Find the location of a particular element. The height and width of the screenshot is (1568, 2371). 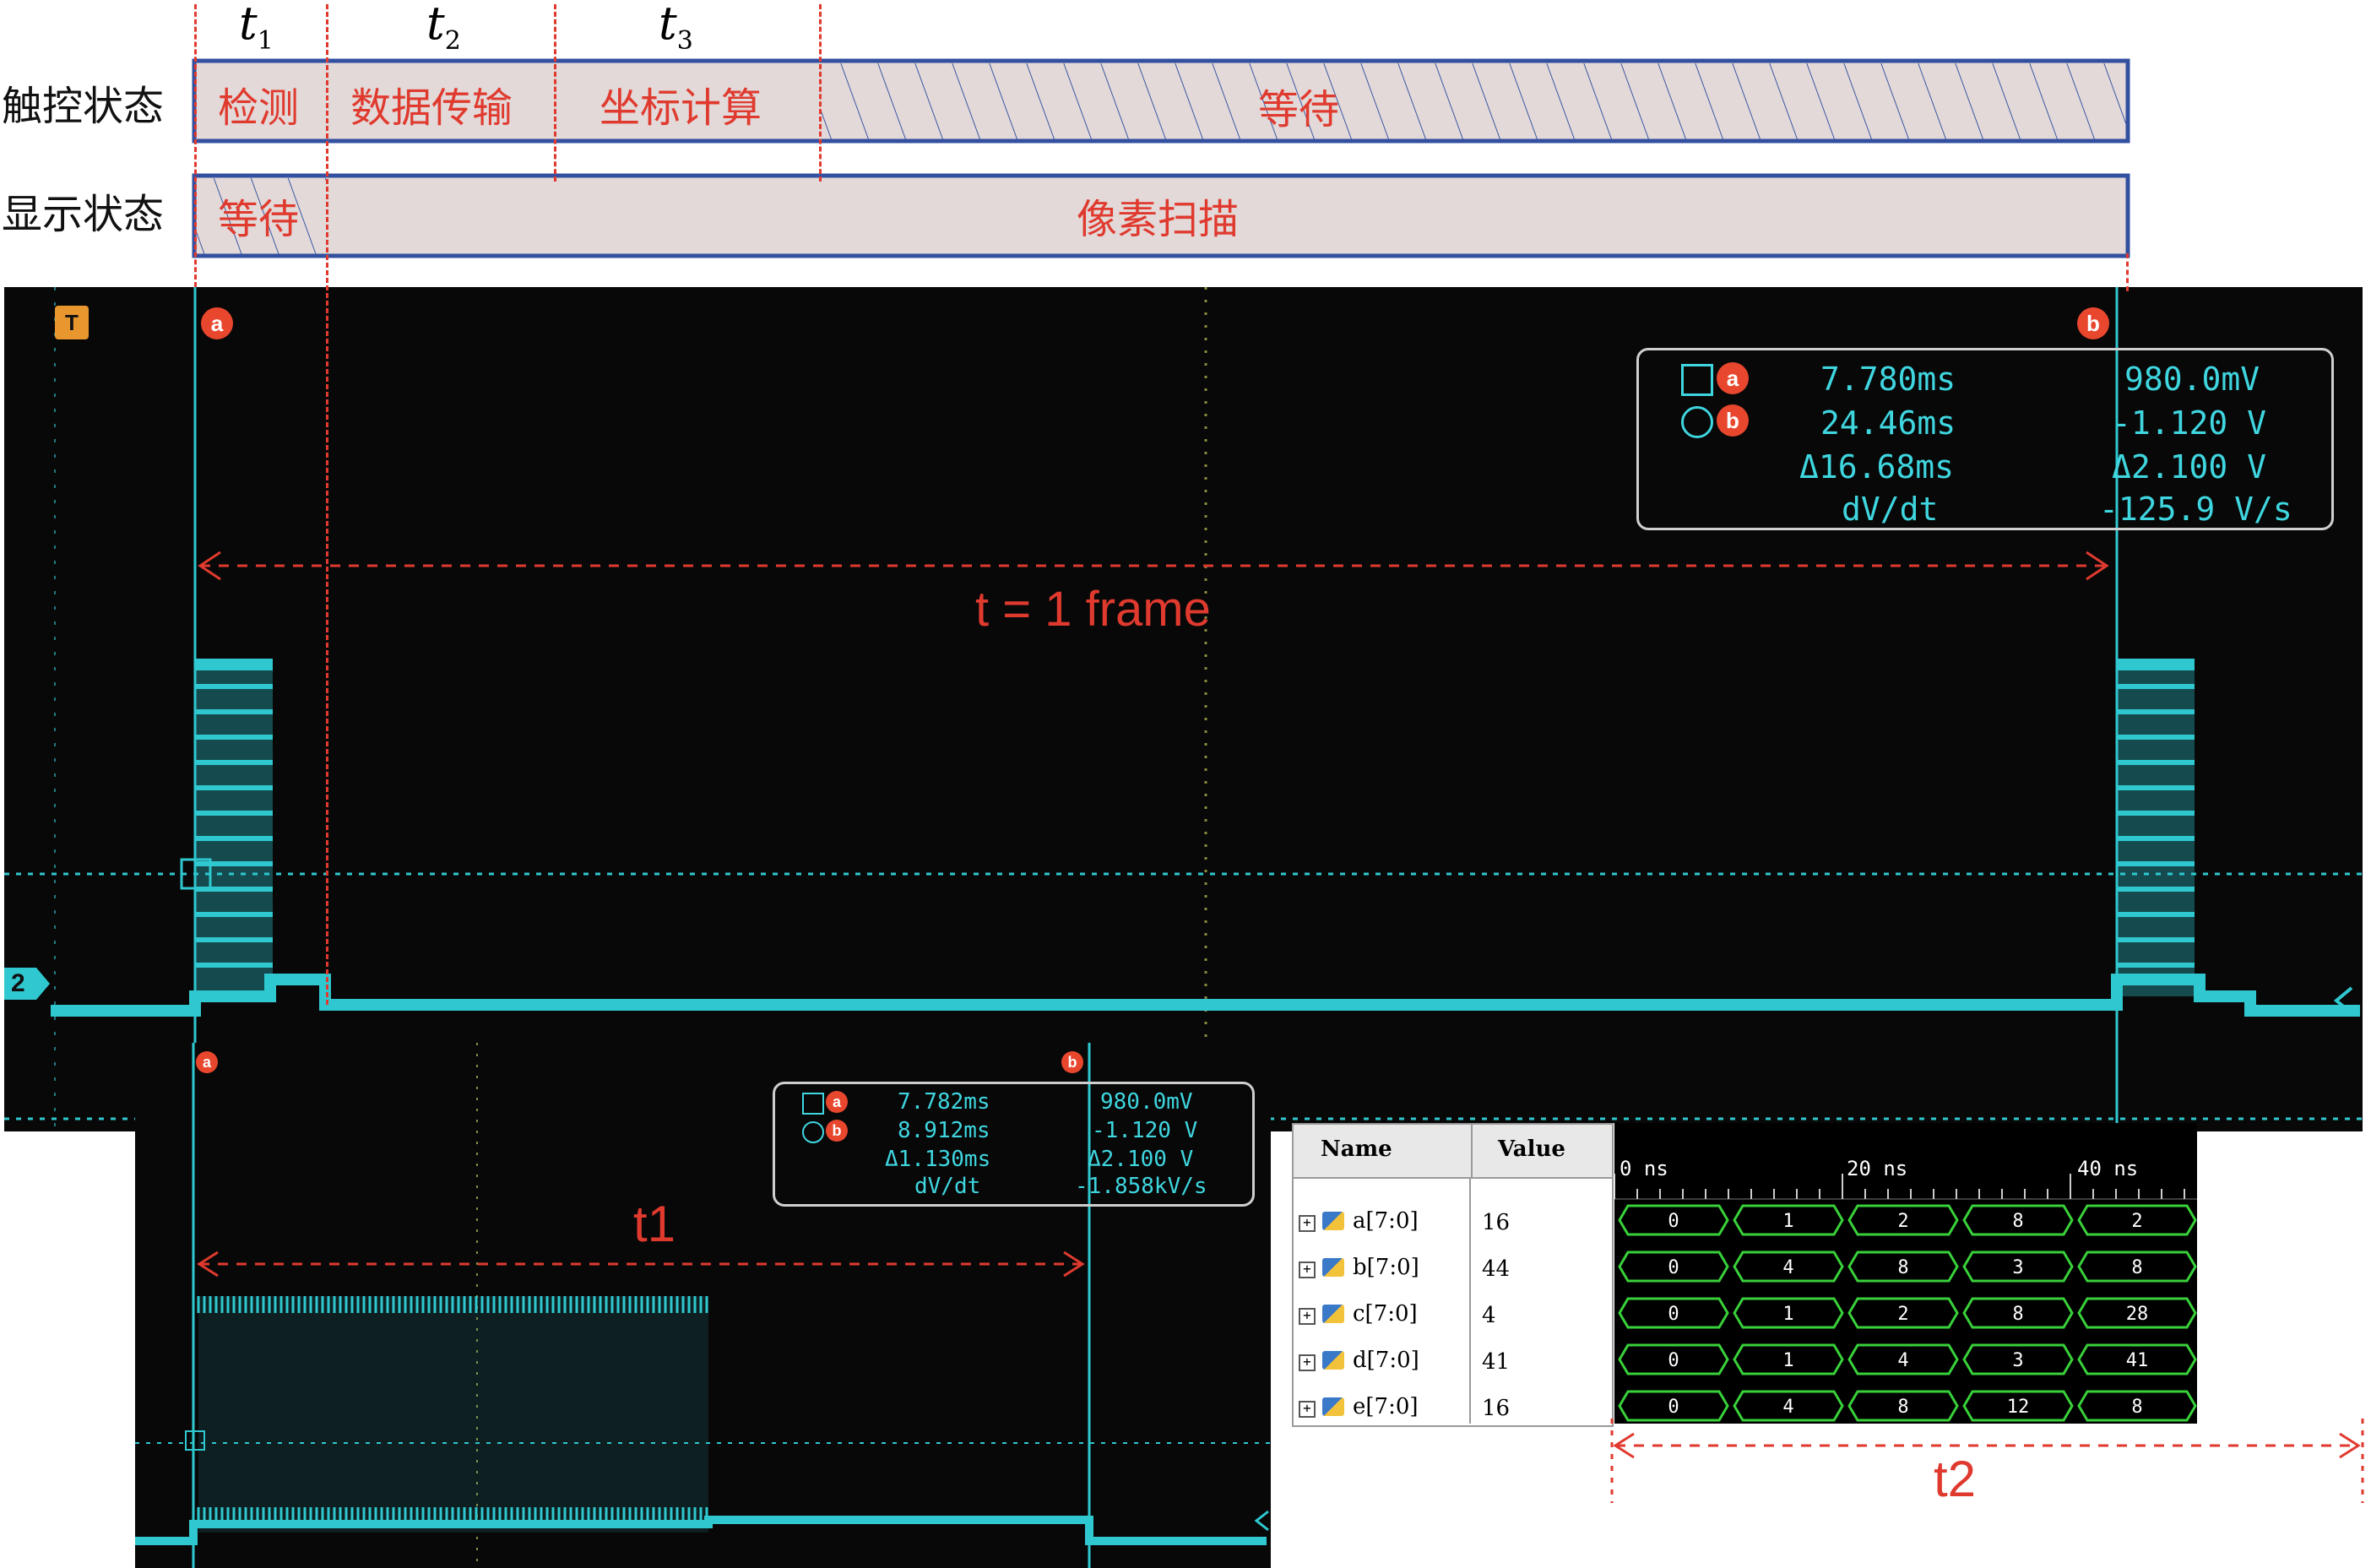

zoom-cursor-a-marker: a is located at coordinates (207, 1062).